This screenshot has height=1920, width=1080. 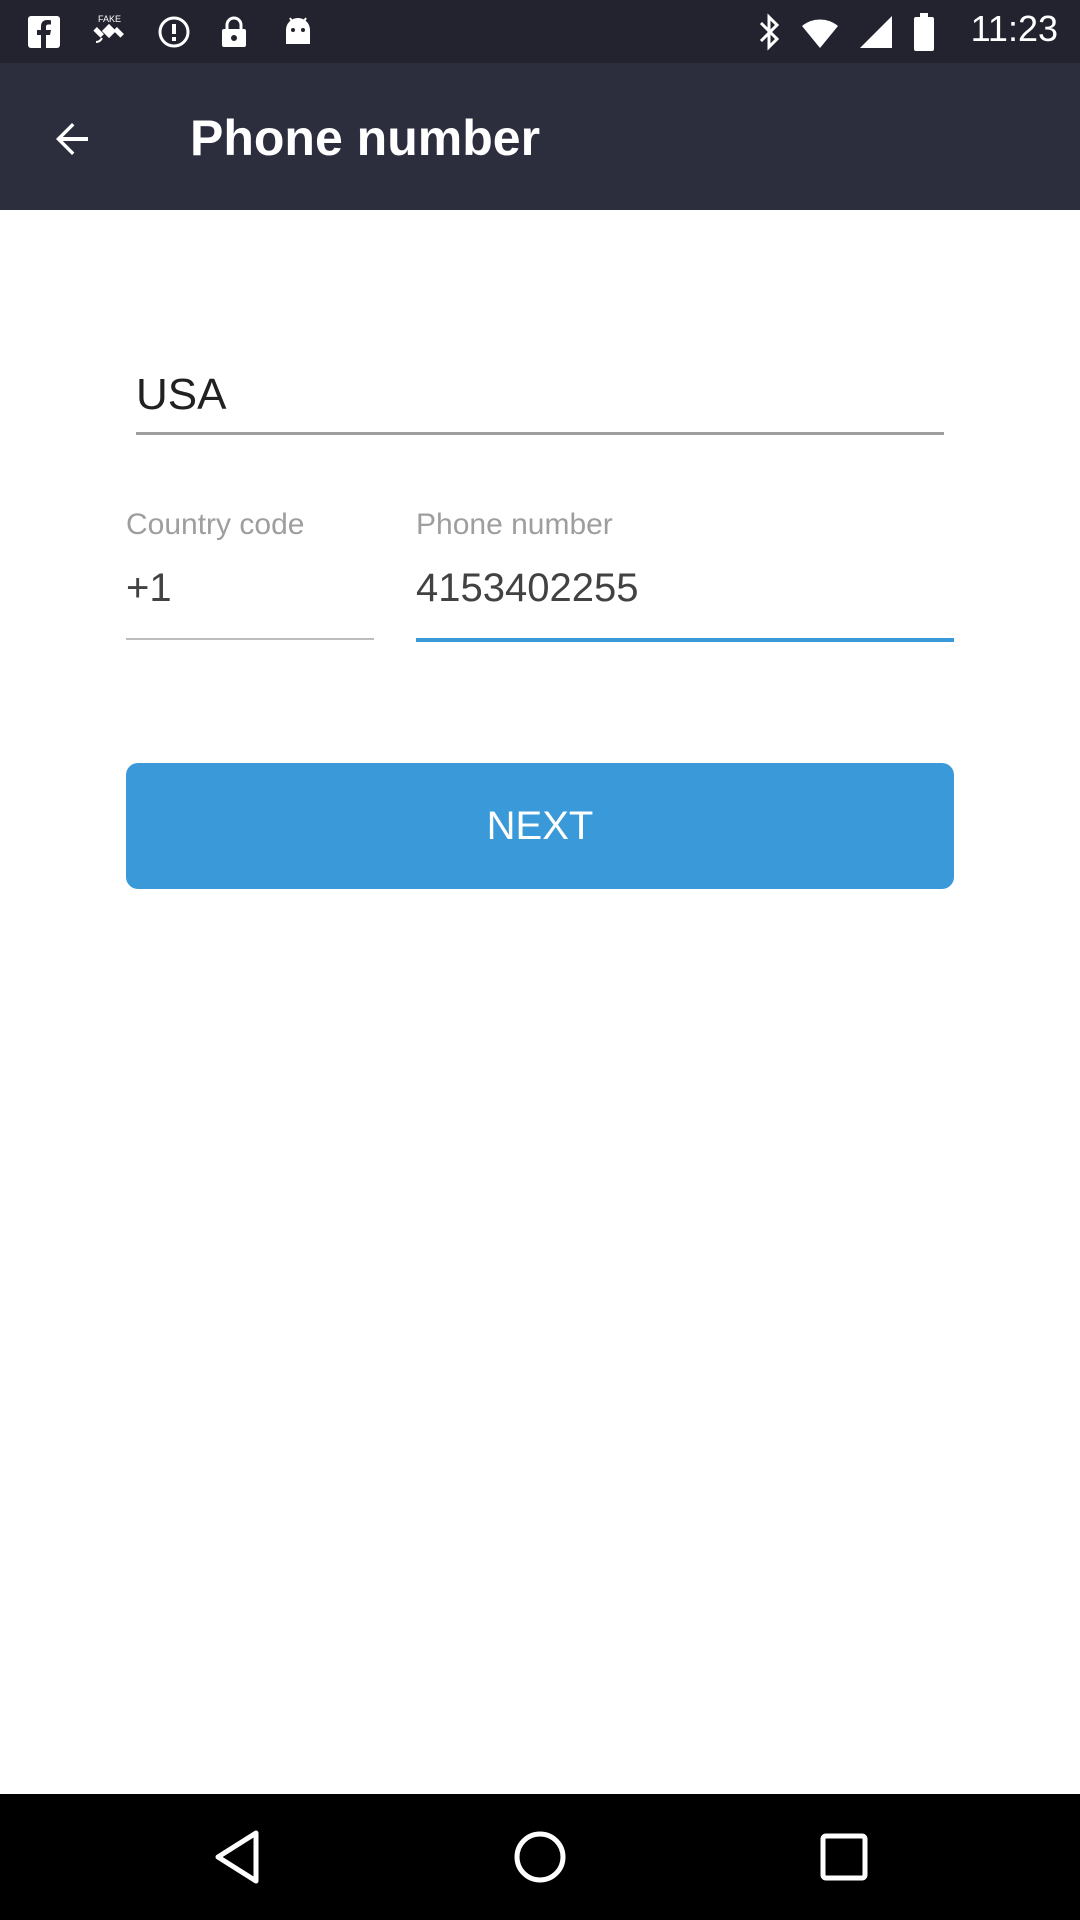 I want to click on navigation-bar, so click(x=540, y=1857).